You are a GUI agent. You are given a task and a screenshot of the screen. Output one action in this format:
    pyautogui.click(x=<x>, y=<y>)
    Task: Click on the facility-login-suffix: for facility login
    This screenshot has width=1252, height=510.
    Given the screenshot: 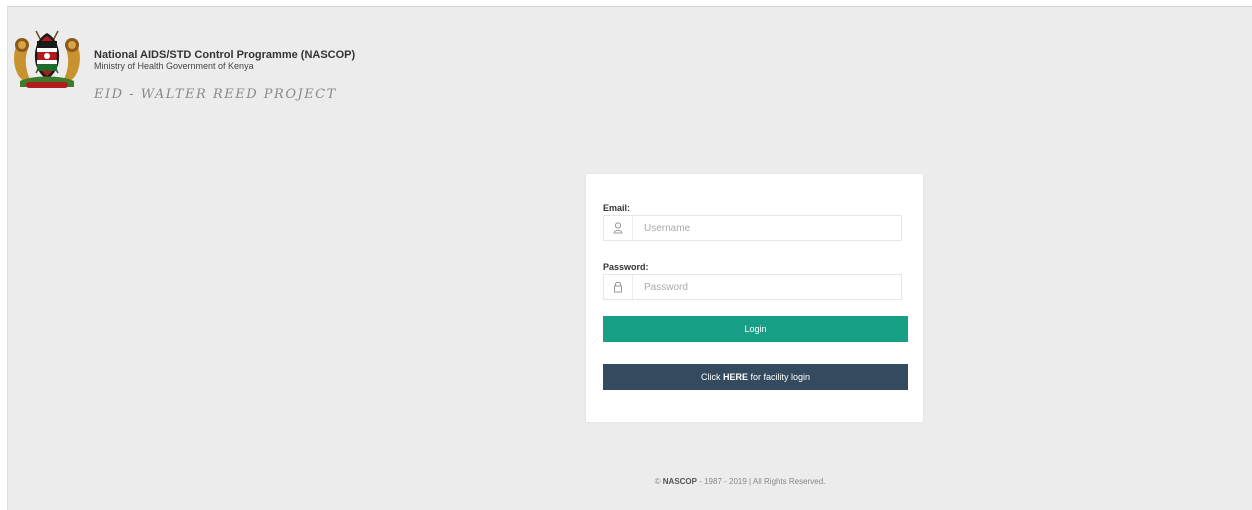 What is the action you would take?
    pyautogui.click(x=779, y=377)
    